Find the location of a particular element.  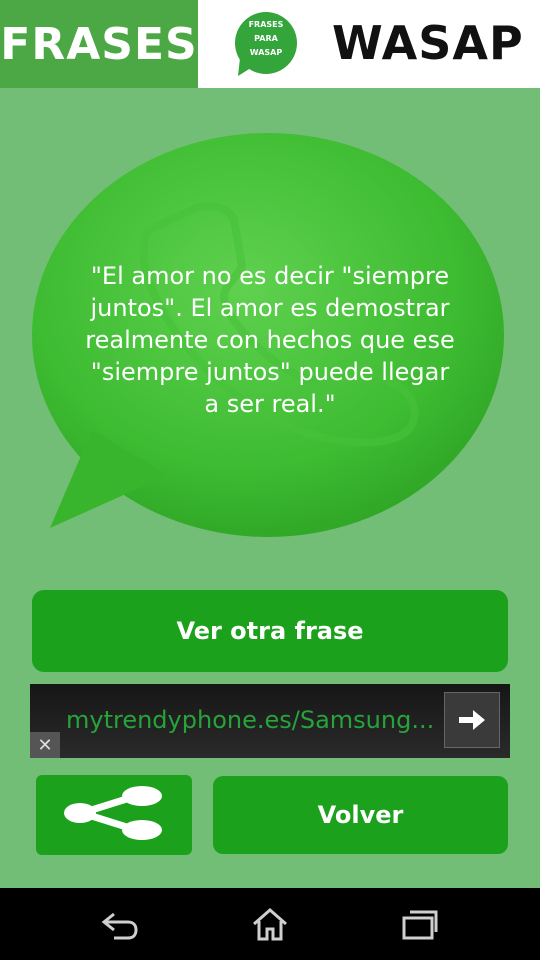

share-icon is located at coordinates (114, 815).